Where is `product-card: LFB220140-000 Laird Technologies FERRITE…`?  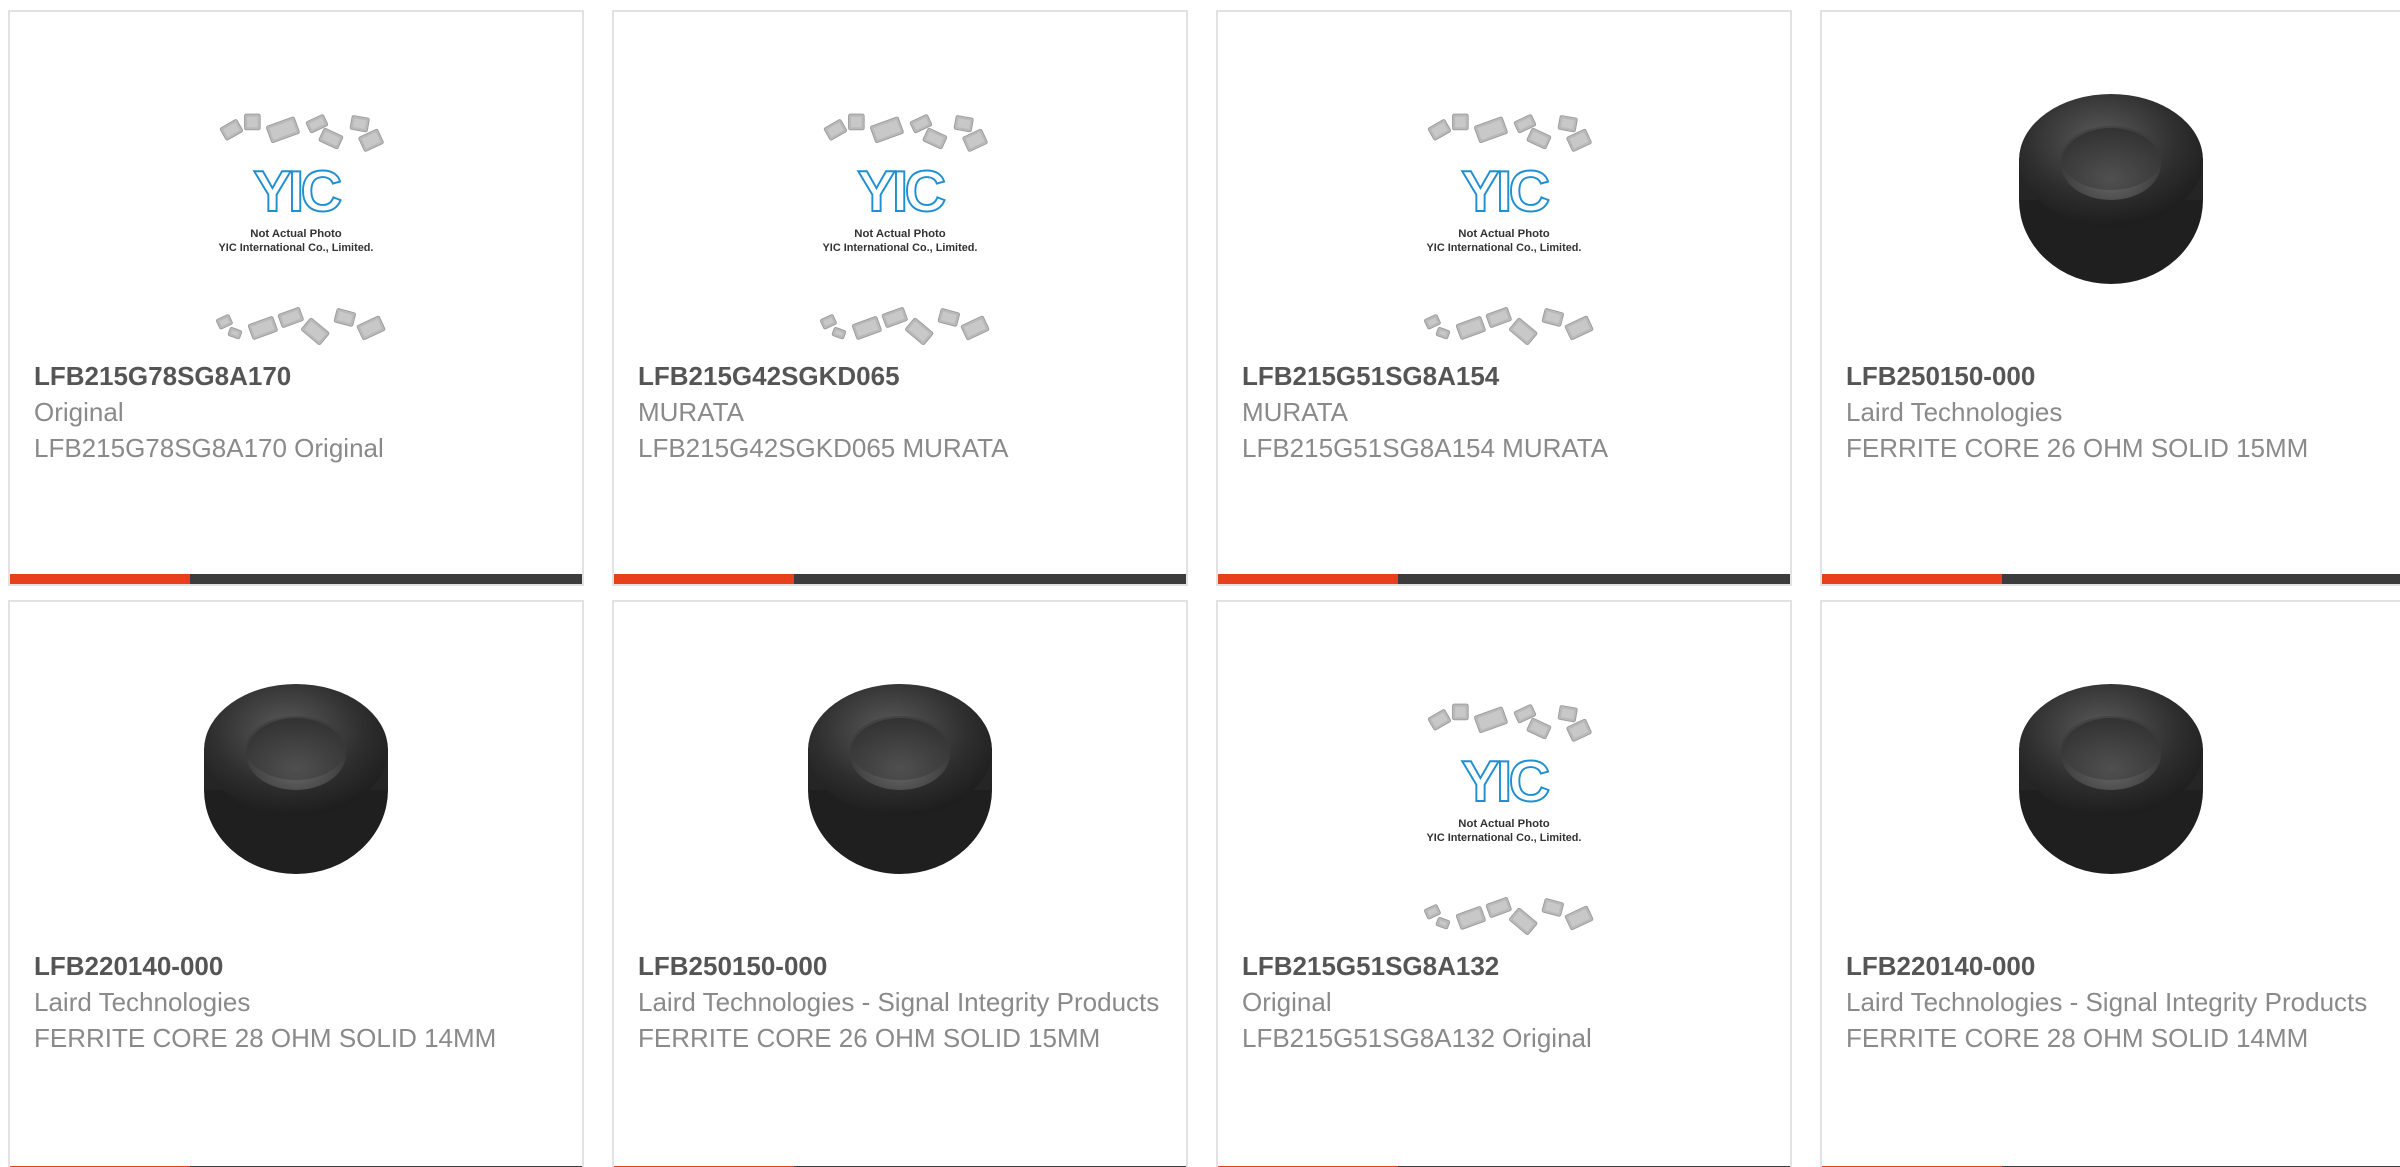
product-card: LFB220140-000 Laird Technologies FERRITE… is located at coordinates (296, 883).